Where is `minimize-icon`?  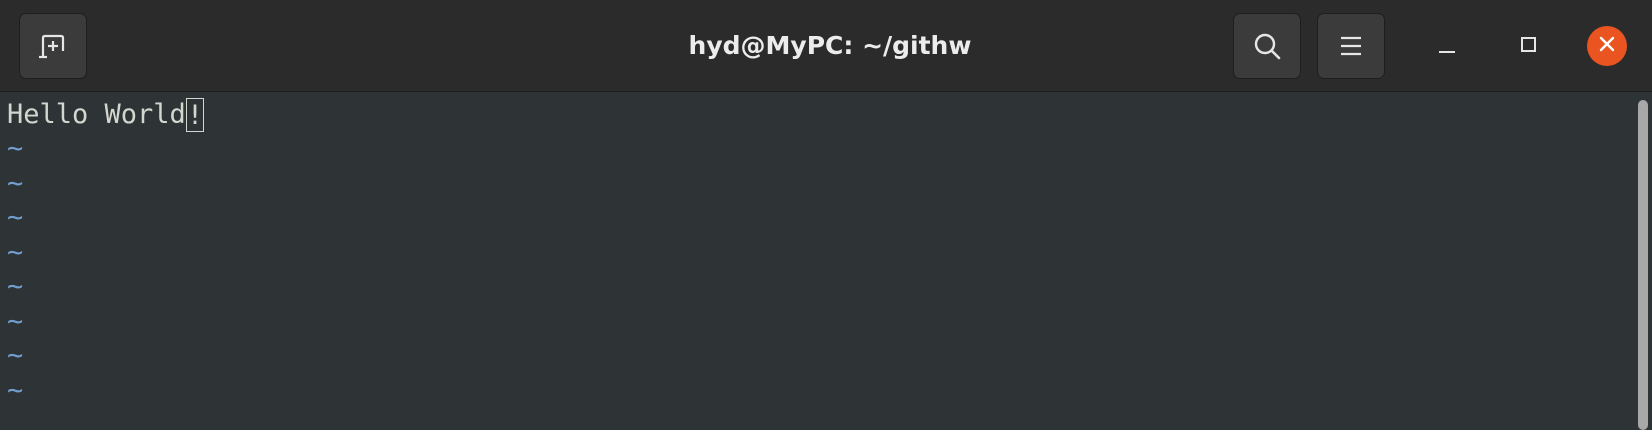
minimize-icon is located at coordinates (1447, 46).